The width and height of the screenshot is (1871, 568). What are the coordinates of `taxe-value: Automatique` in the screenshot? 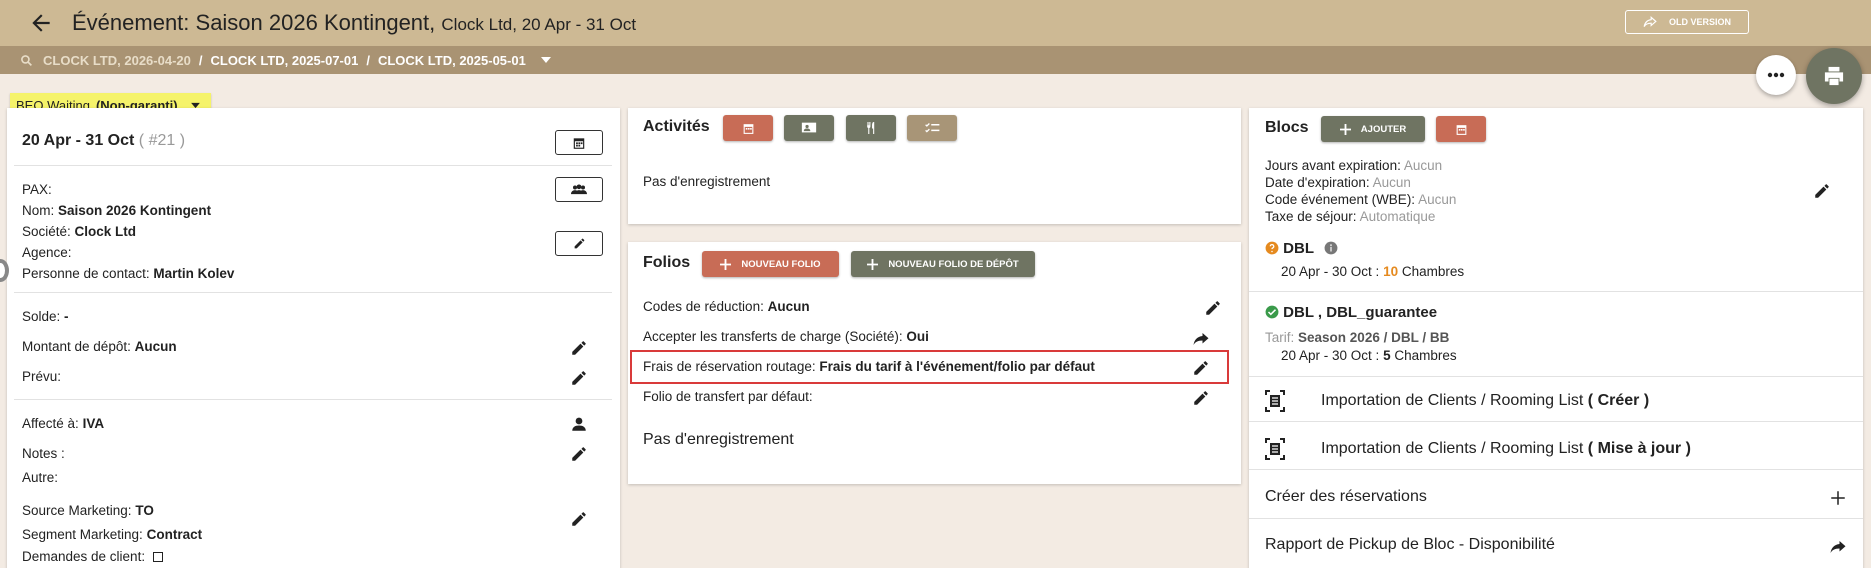 It's located at (1397, 216).